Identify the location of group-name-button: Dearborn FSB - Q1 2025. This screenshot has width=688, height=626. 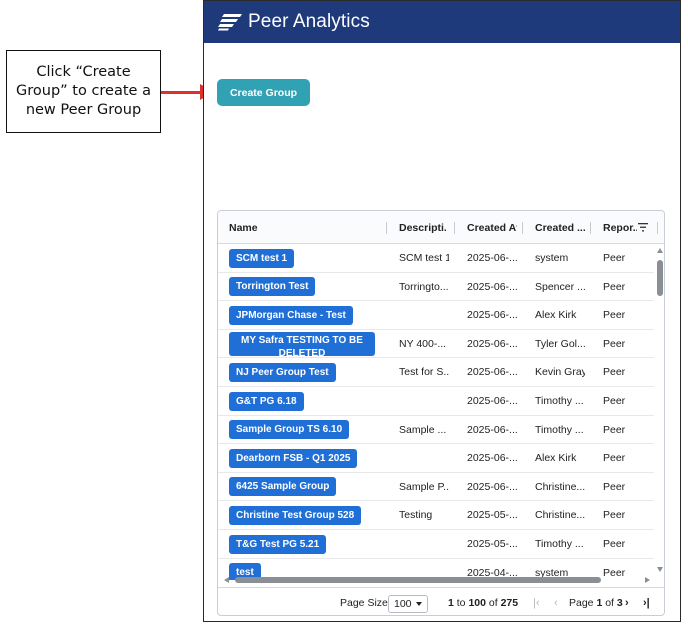
(293, 458).